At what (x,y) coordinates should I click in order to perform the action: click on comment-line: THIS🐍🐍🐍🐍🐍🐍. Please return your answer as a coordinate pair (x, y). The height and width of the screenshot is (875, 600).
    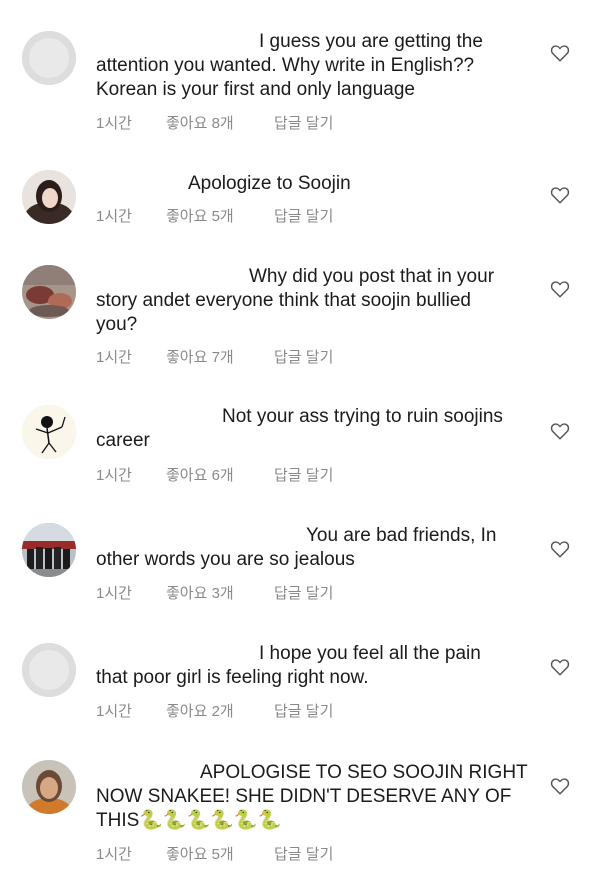
    Looking at the image, I should click on (189, 820).